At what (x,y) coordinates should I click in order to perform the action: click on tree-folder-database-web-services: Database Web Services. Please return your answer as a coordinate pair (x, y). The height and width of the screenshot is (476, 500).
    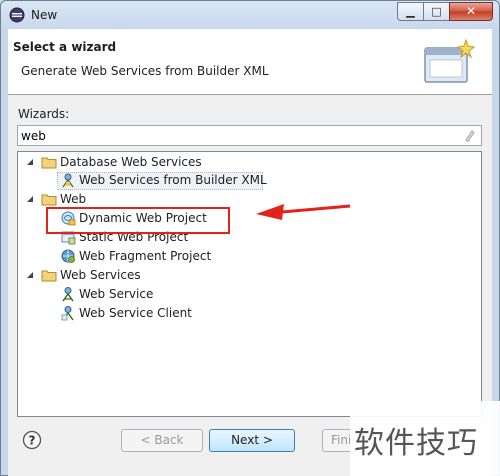
    Looking at the image, I should click on (248, 162).